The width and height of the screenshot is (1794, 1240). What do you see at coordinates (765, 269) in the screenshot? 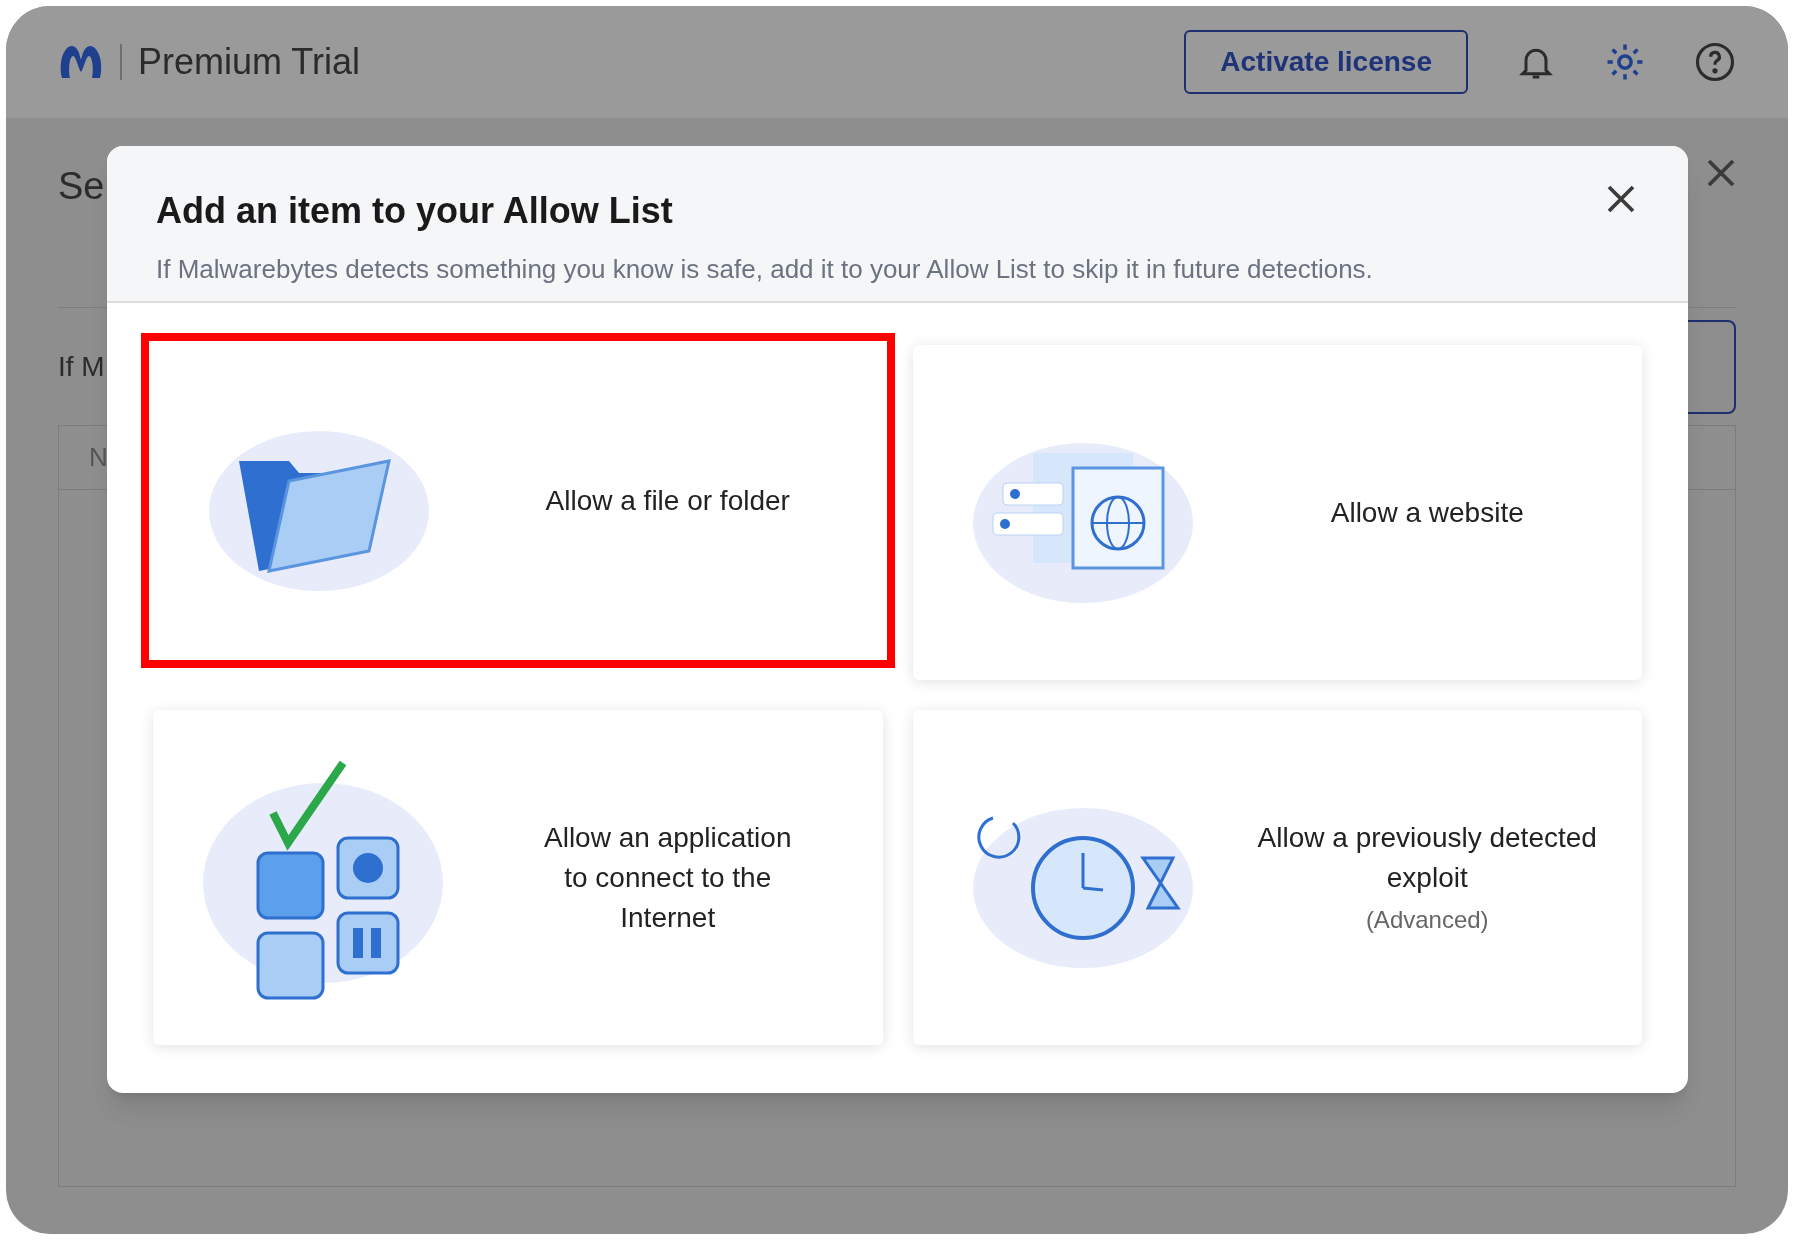
I see `dialog-subtitle: If Malwarebytes detects something you know is safe, add it to your Allow List to skip it in future detections.` at bounding box center [765, 269].